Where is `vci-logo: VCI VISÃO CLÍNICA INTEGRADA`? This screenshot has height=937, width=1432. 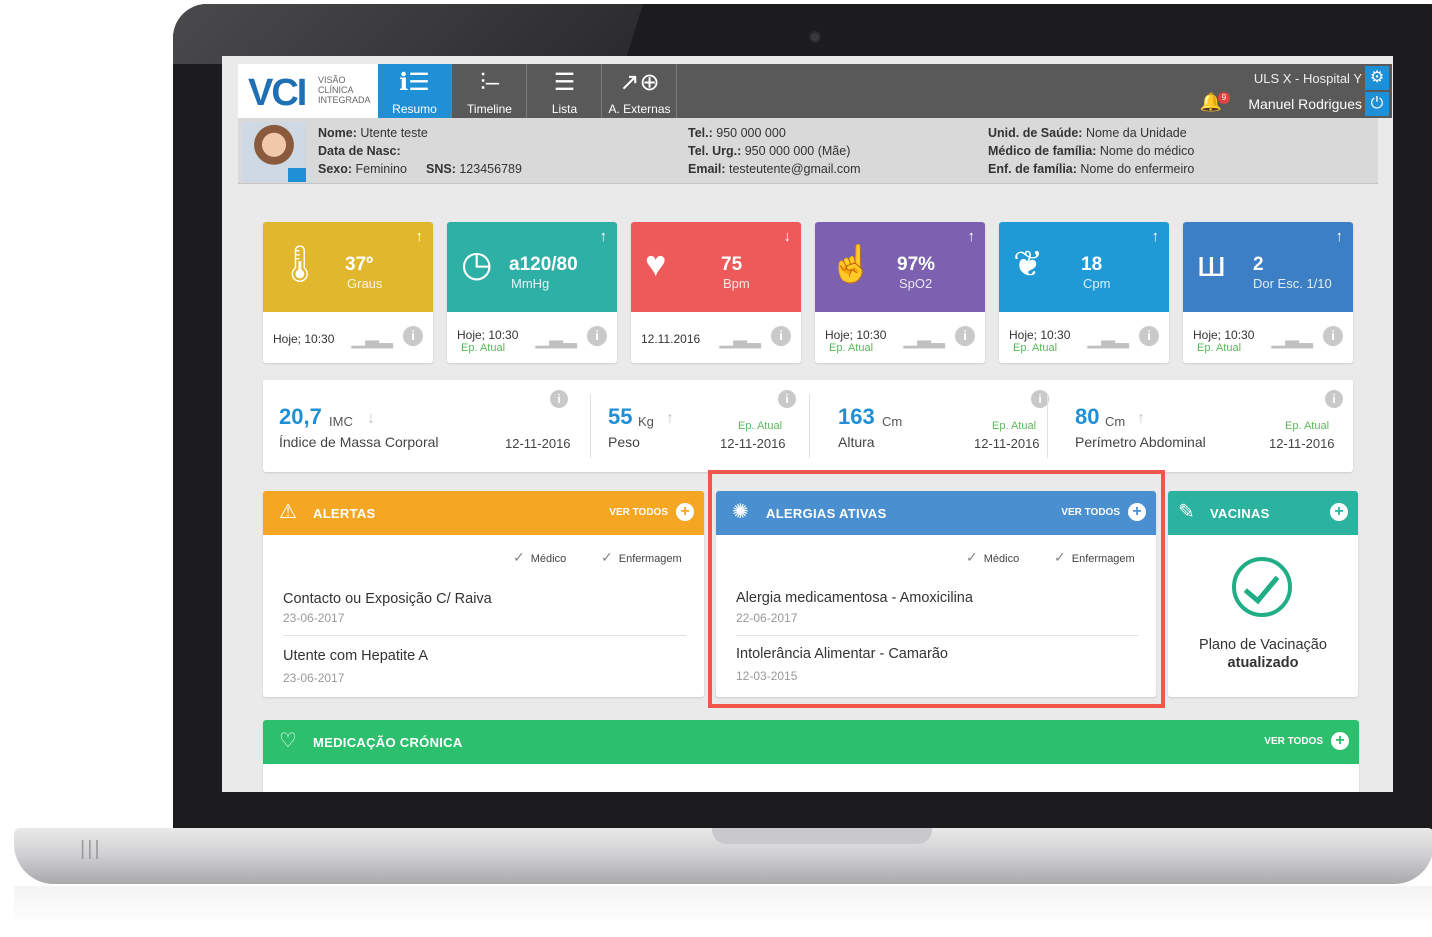
vci-logo: VCI VISÃO CLÍNICA INTEGRADA is located at coordinates (308, 91).